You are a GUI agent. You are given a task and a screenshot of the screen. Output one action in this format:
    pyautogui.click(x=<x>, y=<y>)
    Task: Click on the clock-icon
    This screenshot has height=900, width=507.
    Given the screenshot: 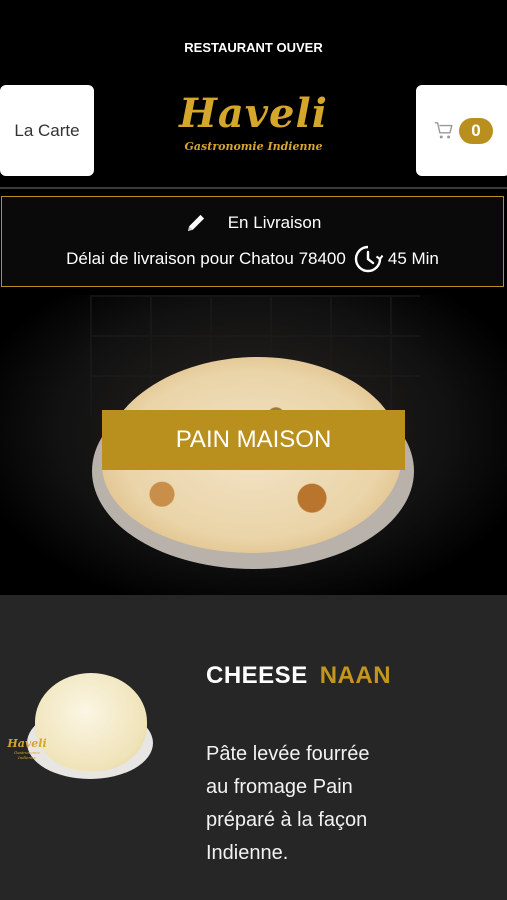 What is the action you would take?
    pyautogui.click(x=369, y=259)
    